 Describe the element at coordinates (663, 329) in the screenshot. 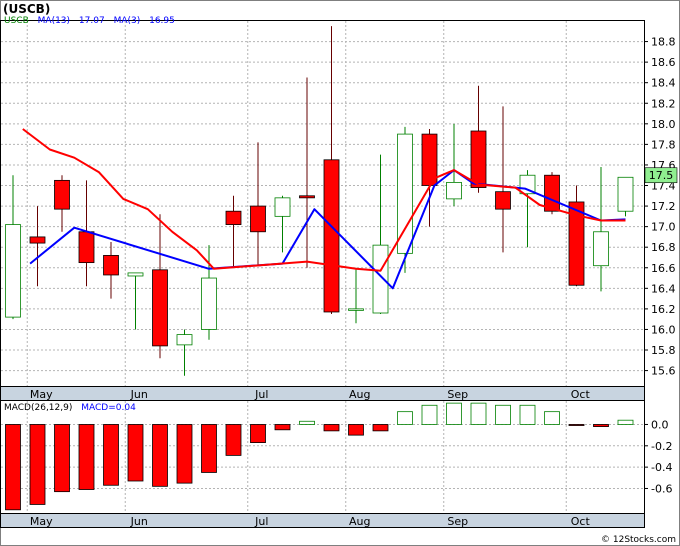

I see `price-ytick-label: 16.0` at that location.